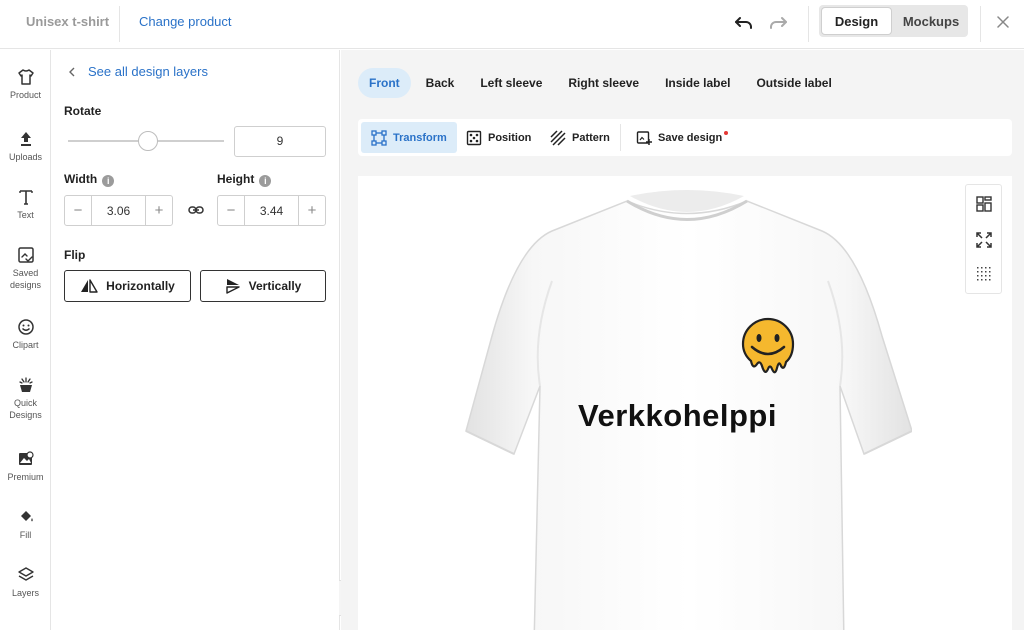  I want to click on flip-label: Flip, so click(75, 255).